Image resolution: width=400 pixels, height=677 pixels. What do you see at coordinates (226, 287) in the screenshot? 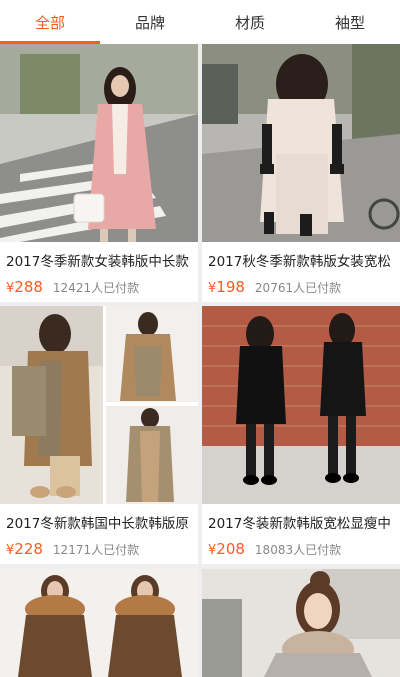
I see `product-price: ¥198` at bounding box center [226, 287].